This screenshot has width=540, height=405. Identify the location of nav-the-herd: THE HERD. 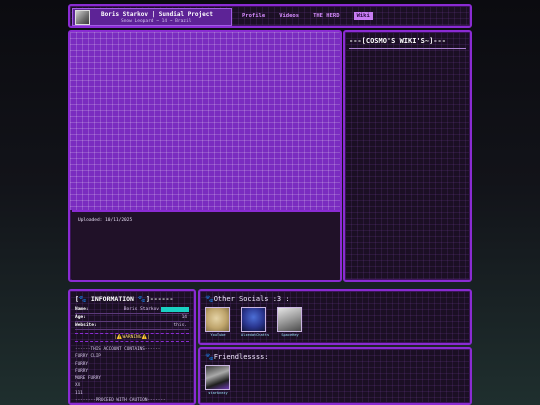
(326, 16).